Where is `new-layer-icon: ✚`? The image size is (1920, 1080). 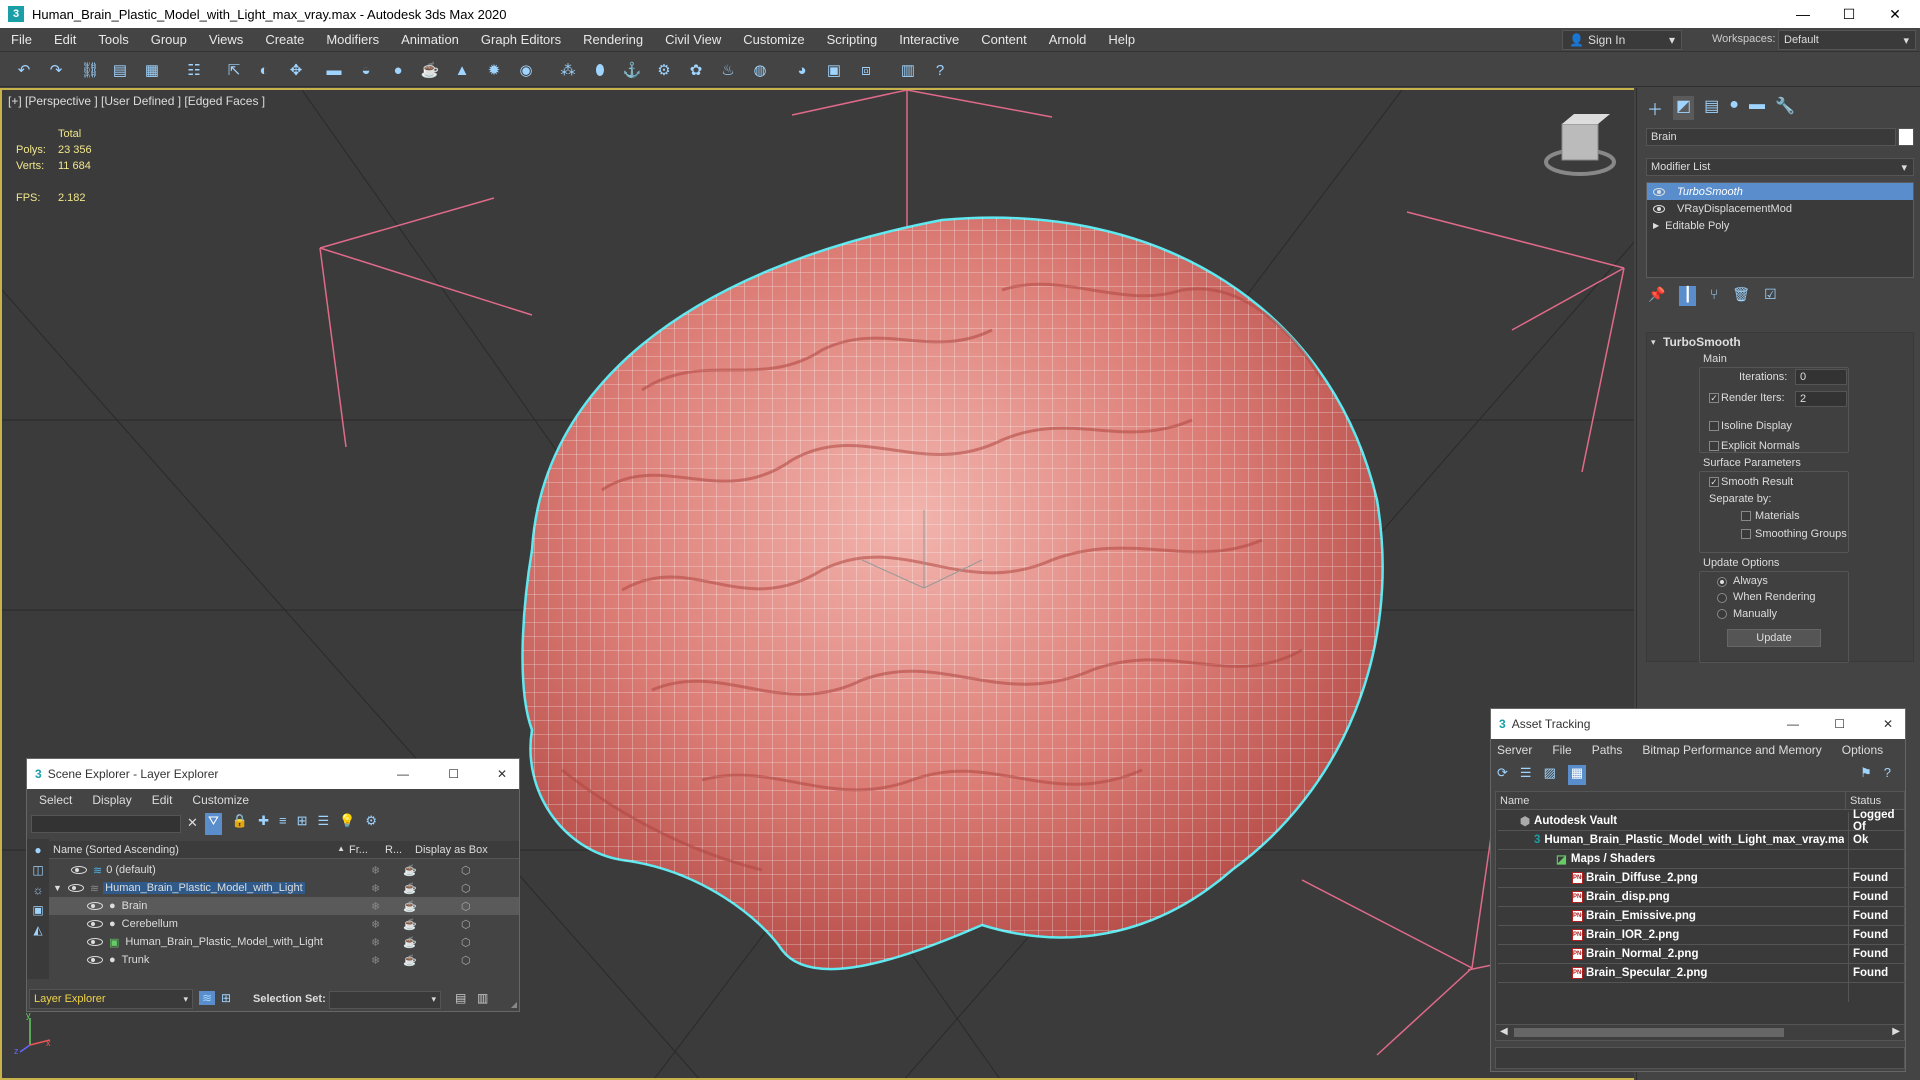
new-layer-icon: ✚ is located at coordinates (263, 824).